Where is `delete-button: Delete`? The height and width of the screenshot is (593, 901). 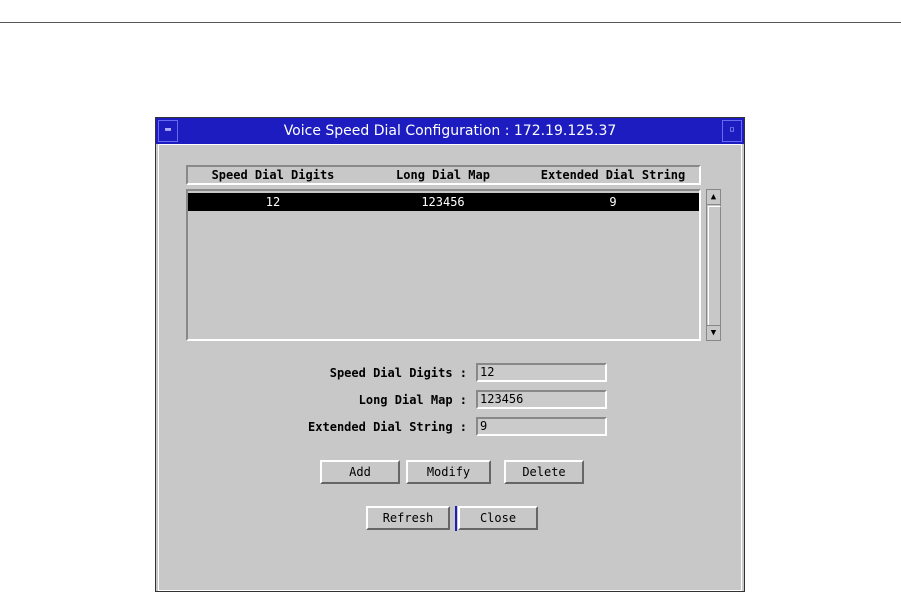 delete-button: Delete is located at coordinates (544, 472).